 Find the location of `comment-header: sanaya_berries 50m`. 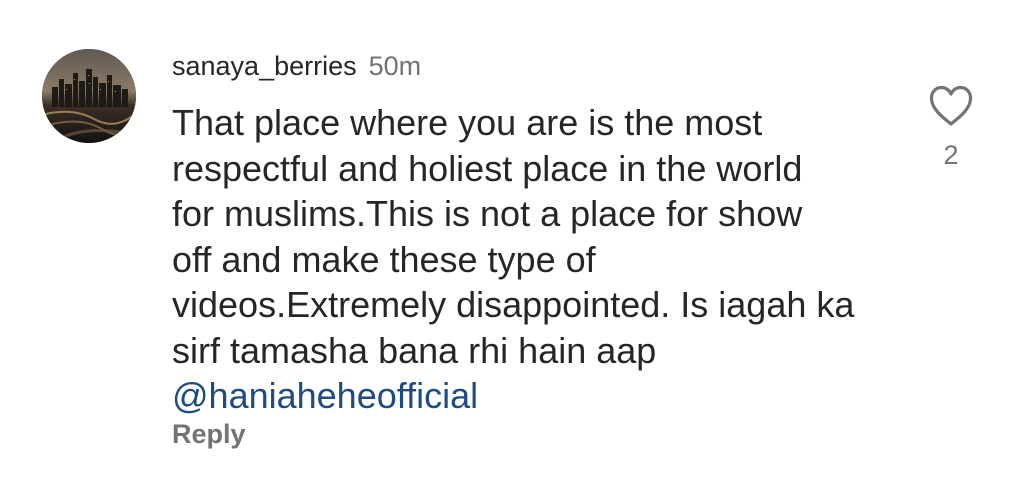

comment-header: sanaya_berries 50m is located at coordinates (296, 66).